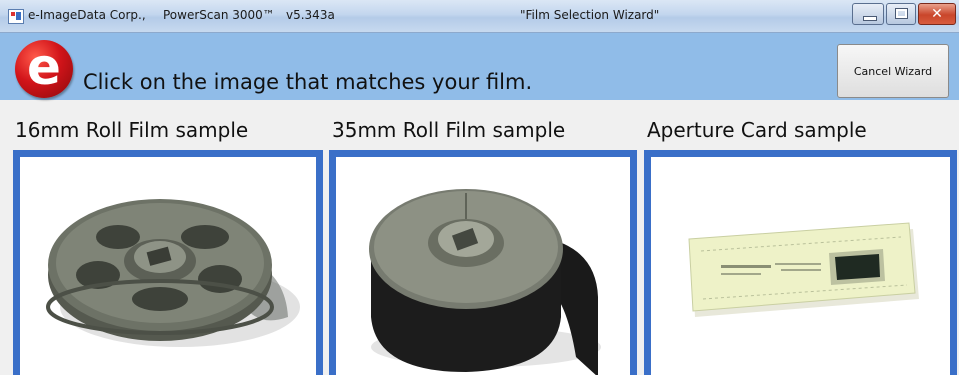  Describe the element at coordinates (219, 15) in the screenshot. I see `product-name: PowerScan 3000™` at that location.